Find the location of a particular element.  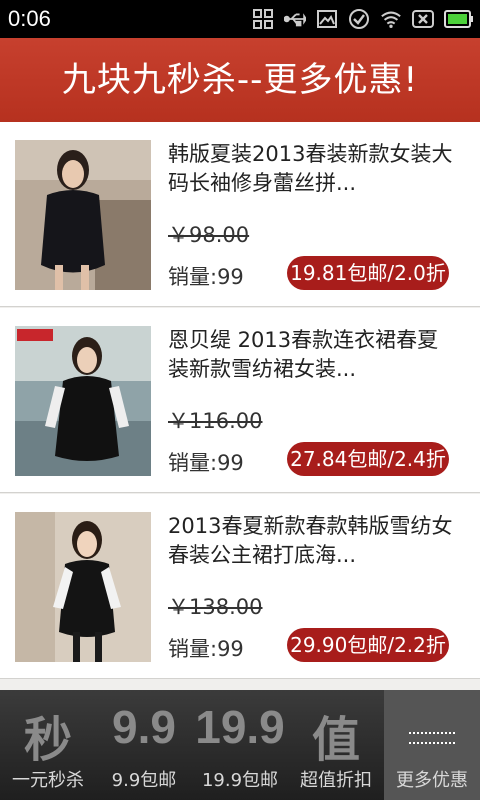

bottom-tab-bar: 秒 一元秒杀 9.9 9.9包邮 19.9 19.9包邮 值 超值折扣 更多优惠 is located at coordinates (240, 745).